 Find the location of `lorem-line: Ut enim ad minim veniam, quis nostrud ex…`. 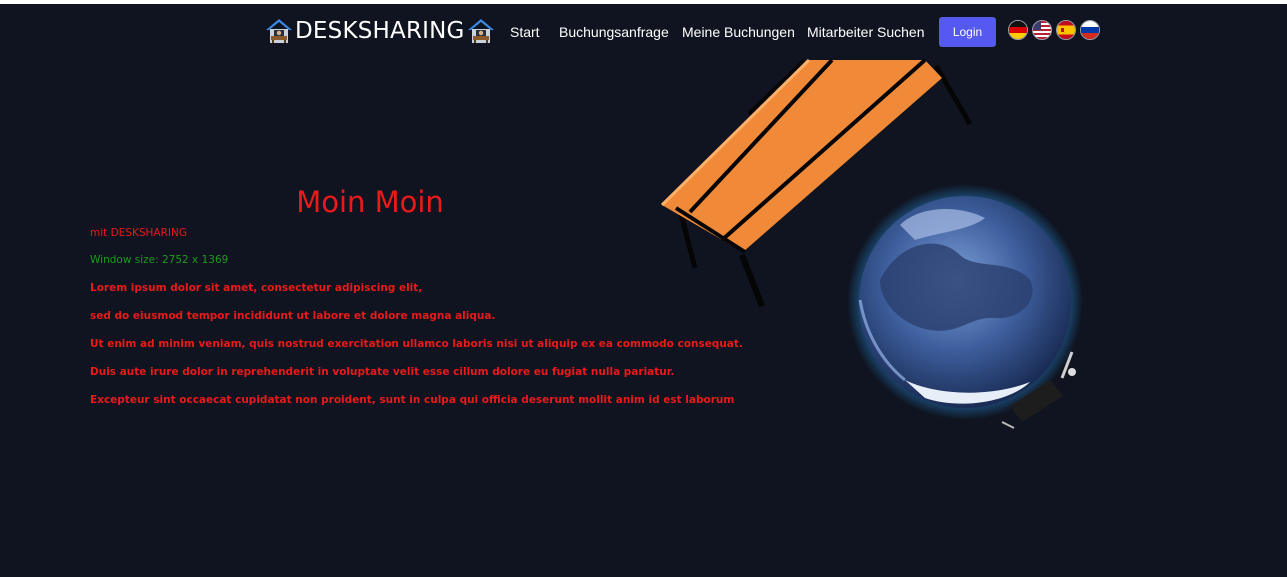

lorem-line: Ut enim ad minim veniam, quis nostrud ex… is located at coordinates (416, 344).